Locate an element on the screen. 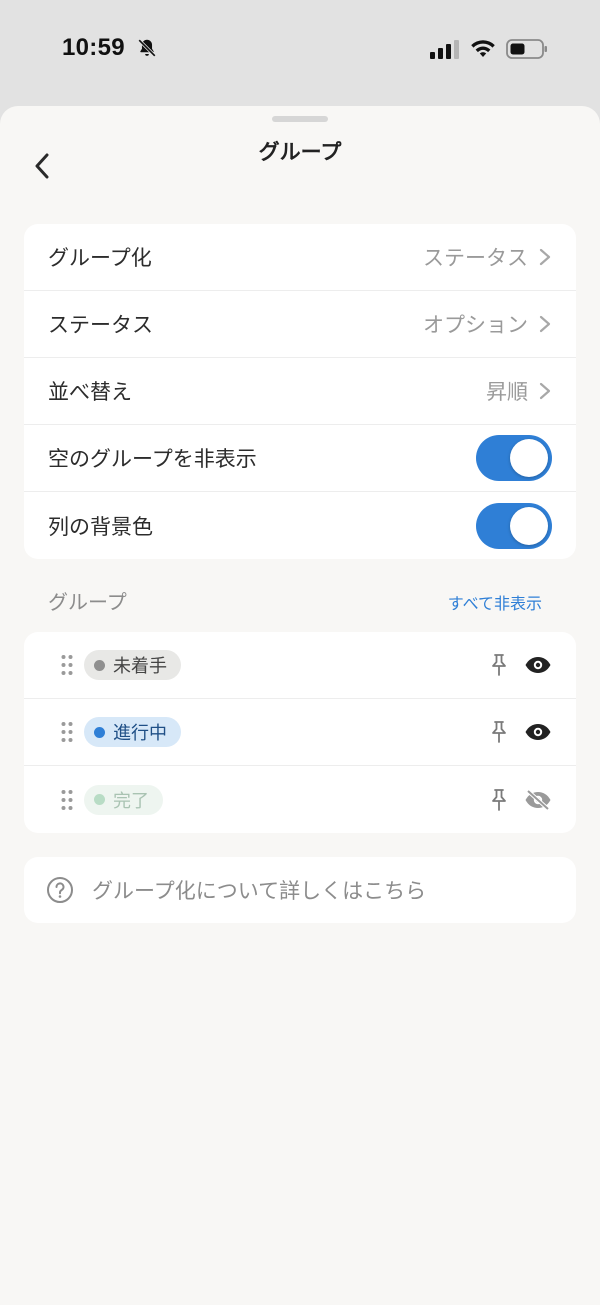 This screenshot has width=600, height=1305. status-row: ステータス オプション is located at coordinates (300, 324).